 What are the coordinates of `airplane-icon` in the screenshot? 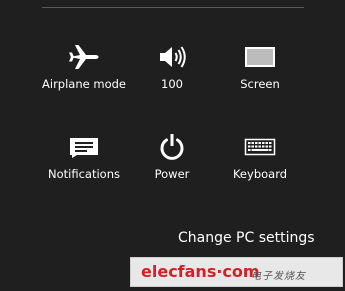 It's located at (84, 57).